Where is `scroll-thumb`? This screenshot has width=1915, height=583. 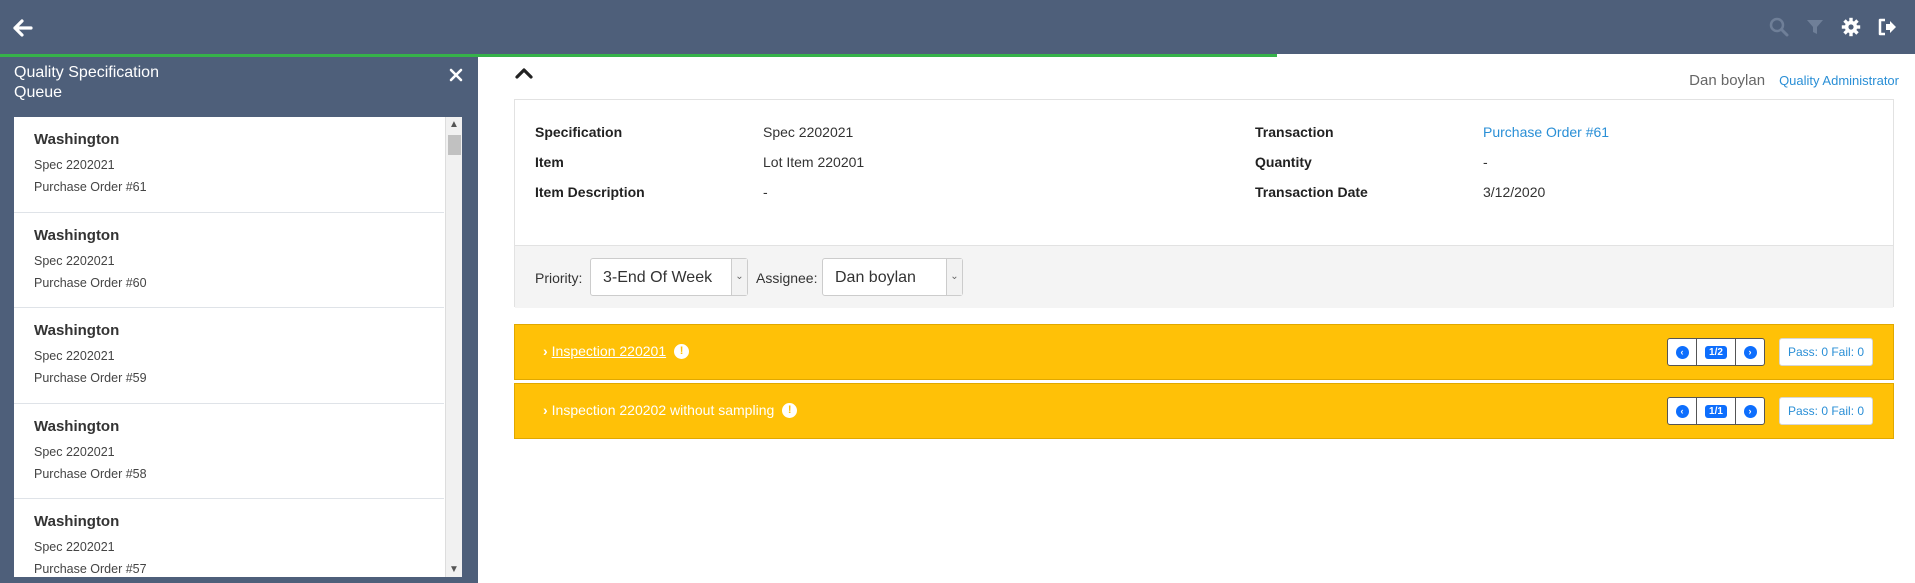
scroll-thumb is located at coordinates (454, 145).